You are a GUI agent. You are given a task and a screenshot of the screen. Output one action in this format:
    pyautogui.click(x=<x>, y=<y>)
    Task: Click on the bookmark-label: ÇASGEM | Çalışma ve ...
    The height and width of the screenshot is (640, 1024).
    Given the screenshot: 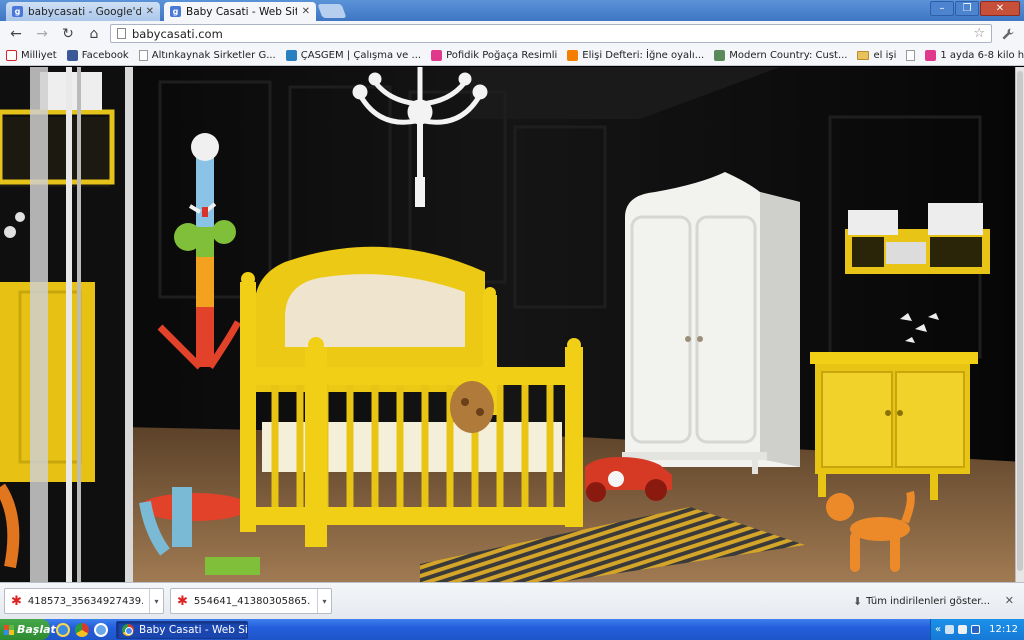 What is the action you would take?
    pyautogui.click(x=361, y=55)
    